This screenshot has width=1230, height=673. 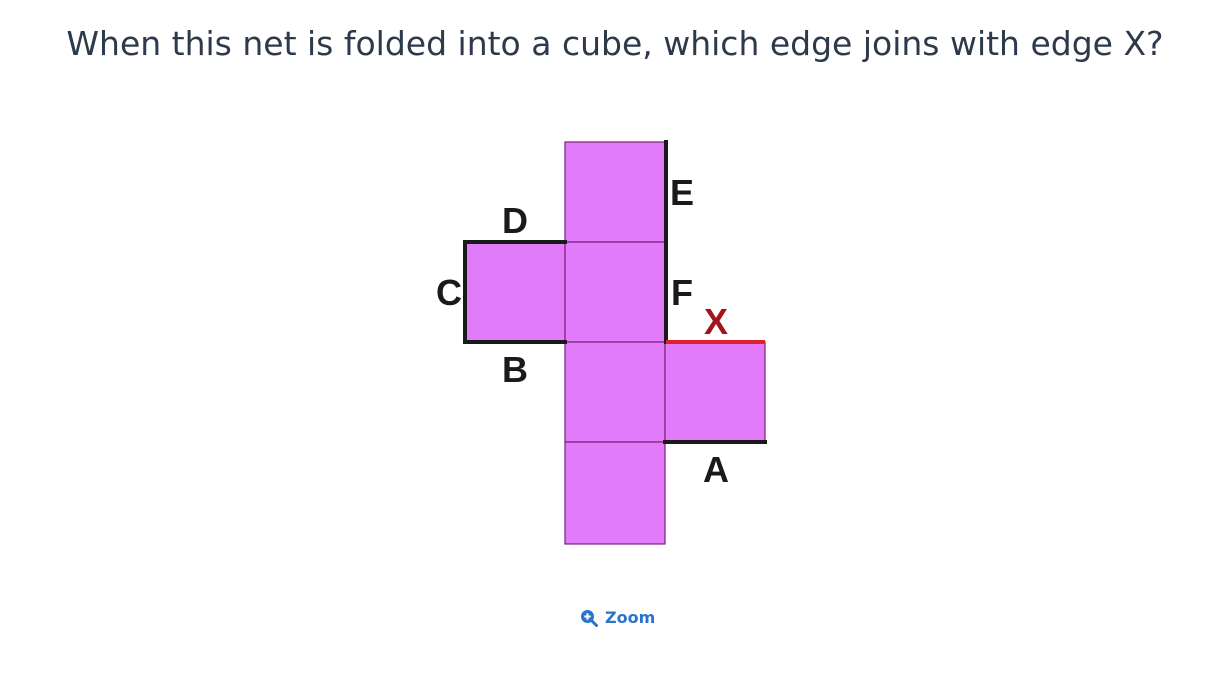 I want to click on face-center-lower, so click(x=615, y=392).